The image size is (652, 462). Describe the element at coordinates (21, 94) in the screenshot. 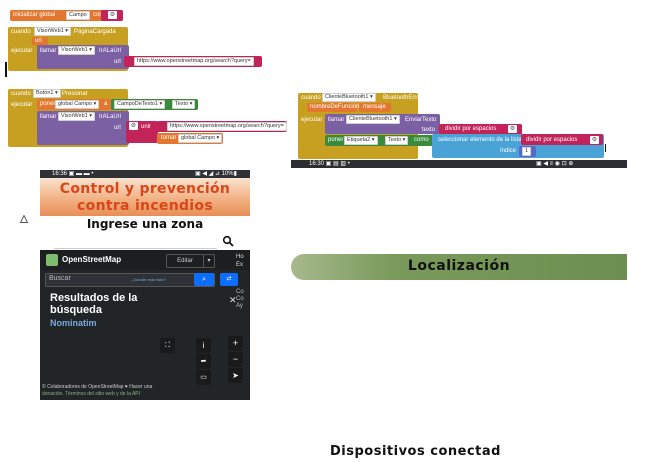

I see `when-label-2: cuando` at that location.